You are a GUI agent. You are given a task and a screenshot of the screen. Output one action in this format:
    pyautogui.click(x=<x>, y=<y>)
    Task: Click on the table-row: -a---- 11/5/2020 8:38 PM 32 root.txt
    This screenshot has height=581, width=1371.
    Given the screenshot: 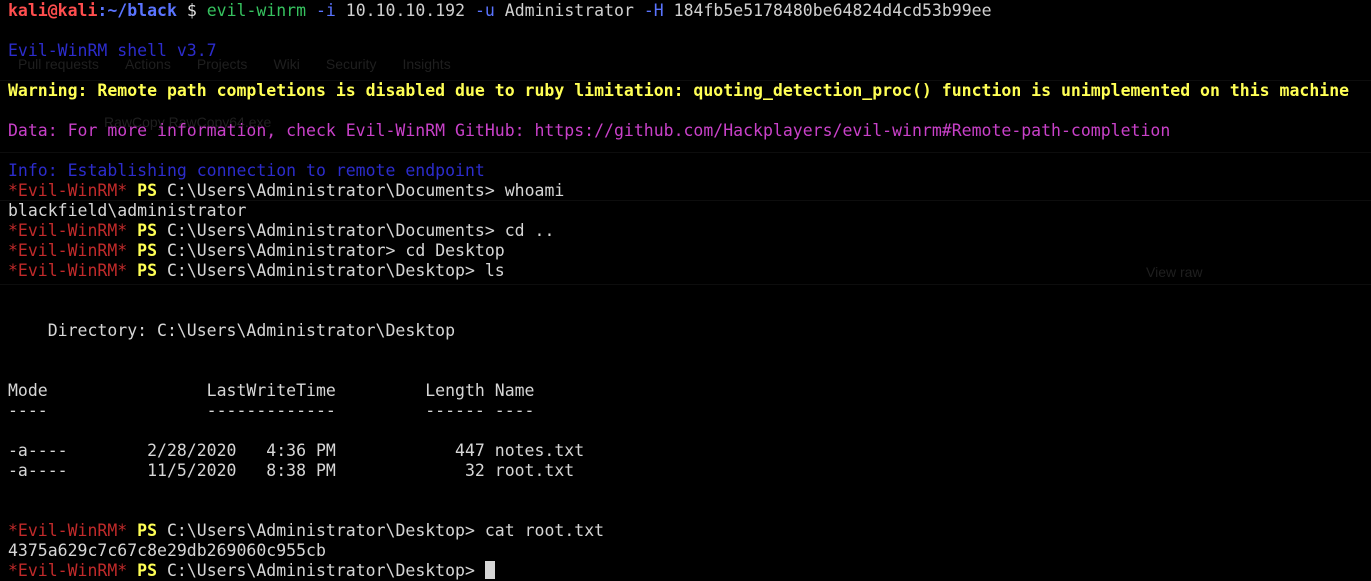 What is the action you would take?
    pyautogui.click(x=291, y=470)
    